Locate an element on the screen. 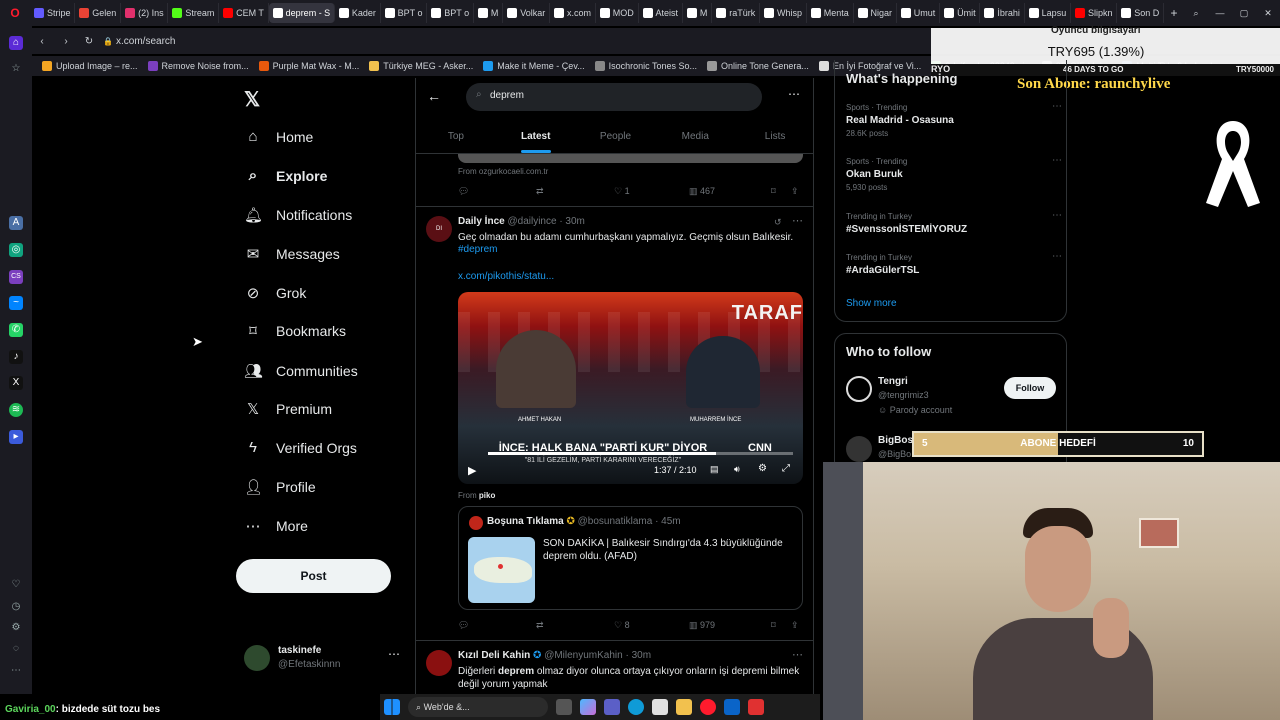  suggested-name: Tengri is located at coordinates (893, 381).